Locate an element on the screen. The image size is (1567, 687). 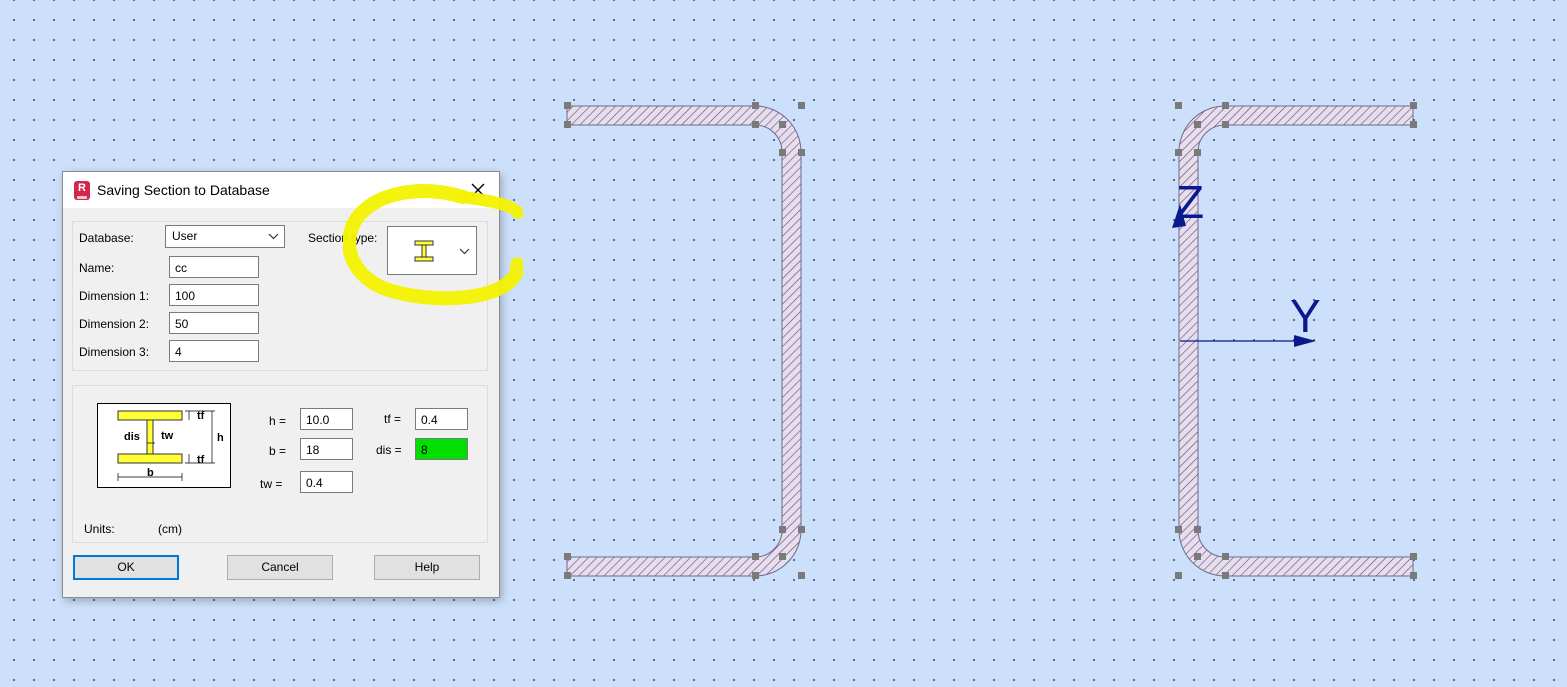
dimension-1-field: 100 is located at coordinates (214, 295).